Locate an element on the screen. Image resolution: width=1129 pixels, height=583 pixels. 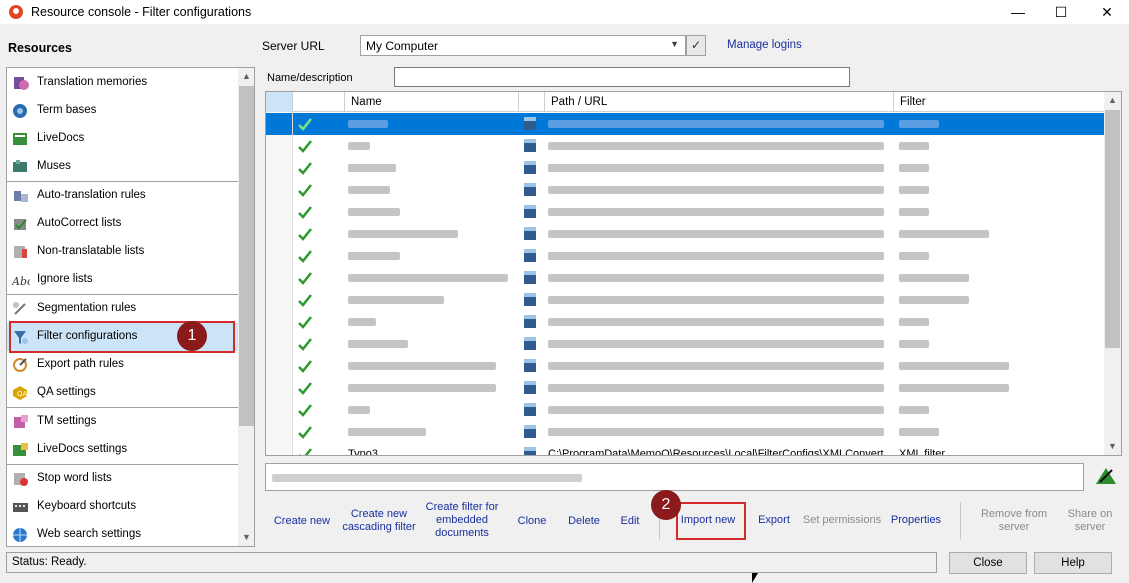
sidebar-item-qa-settings: QA QA settings is located at coordinates (122, 393).